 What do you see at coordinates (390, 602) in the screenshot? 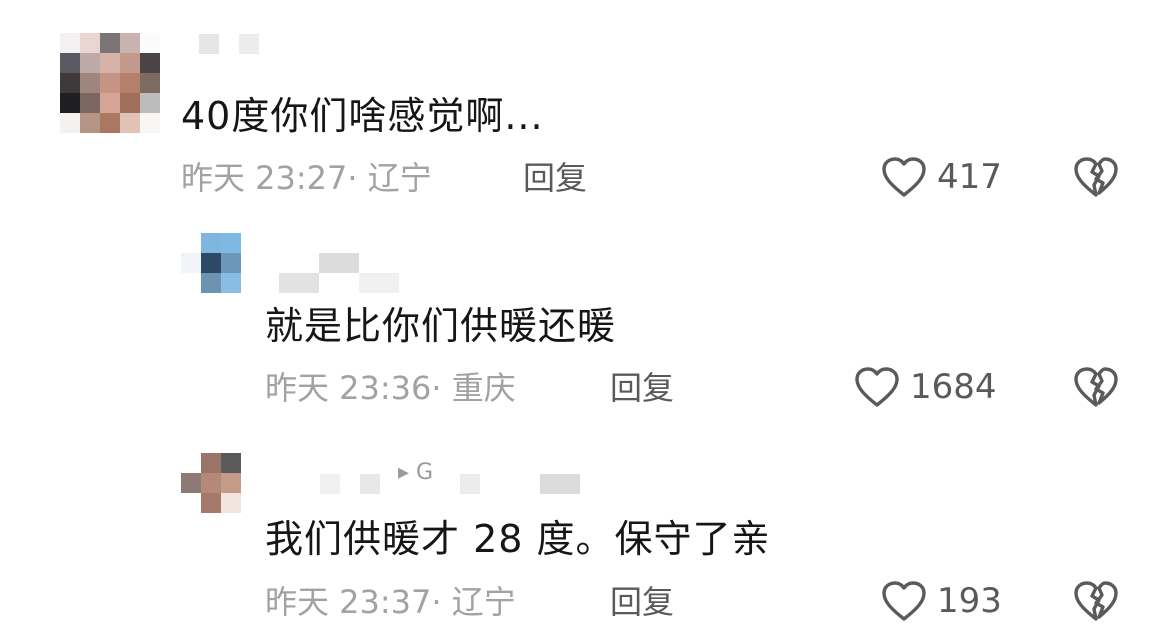
I see `comment-meta: 昨天 23:37· 辽宁` at bounding box center [390, 602].